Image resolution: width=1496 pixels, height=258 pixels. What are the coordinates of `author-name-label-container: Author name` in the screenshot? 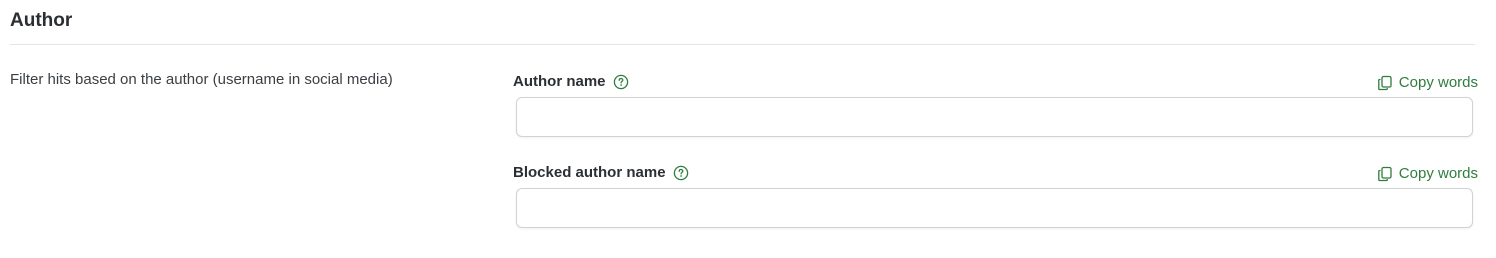 It's located at (571, 82).